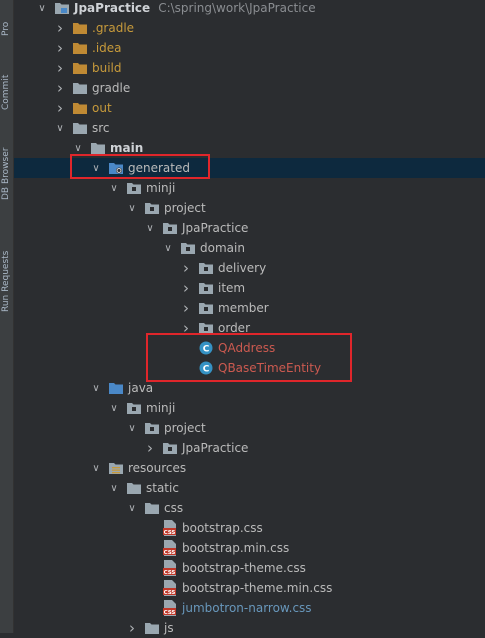 This screenshot has width=485, height=638. What do you see at coordinates (249, 288) in the screenshot?
I see `tree-node: › item` at bounding box center [249, 288].